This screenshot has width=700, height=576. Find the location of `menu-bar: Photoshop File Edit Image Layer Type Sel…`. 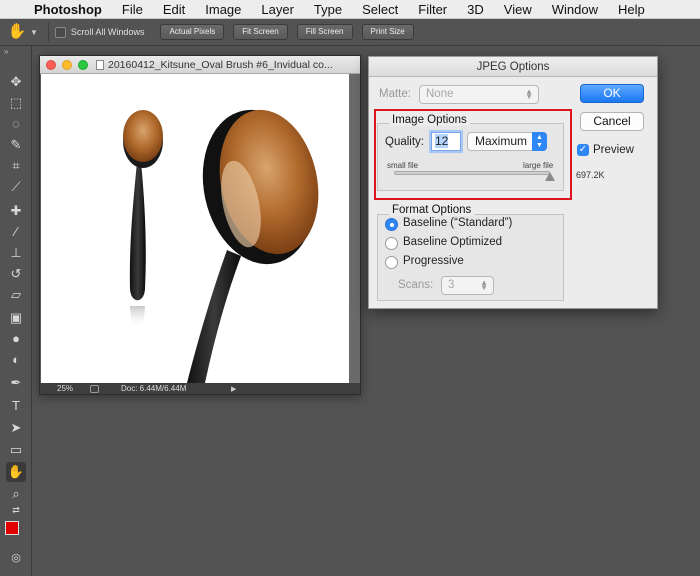

menu-bar: Photoshop File Edit Image Layer Type Sel… is located at coordinates (350, 9).